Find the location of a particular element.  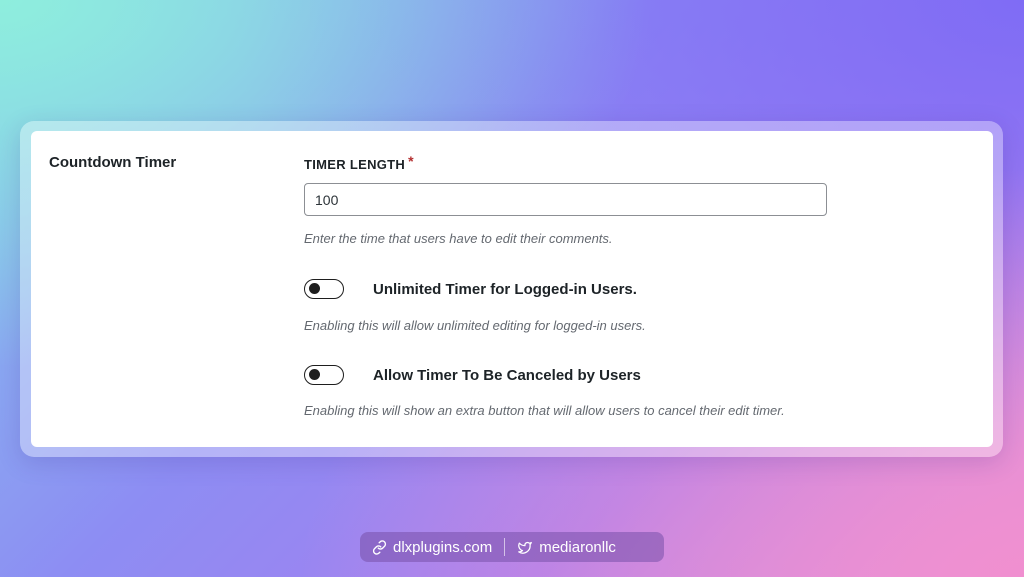

cancel-timer-row: Allow Timer To Be Canceled by Users is located at coordinates (472, 375).